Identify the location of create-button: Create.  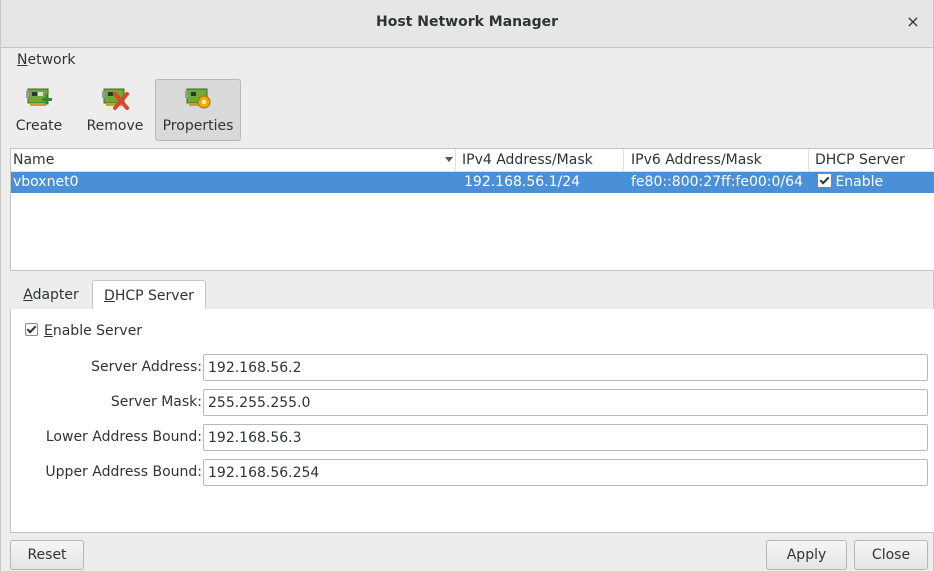
(39, 110).